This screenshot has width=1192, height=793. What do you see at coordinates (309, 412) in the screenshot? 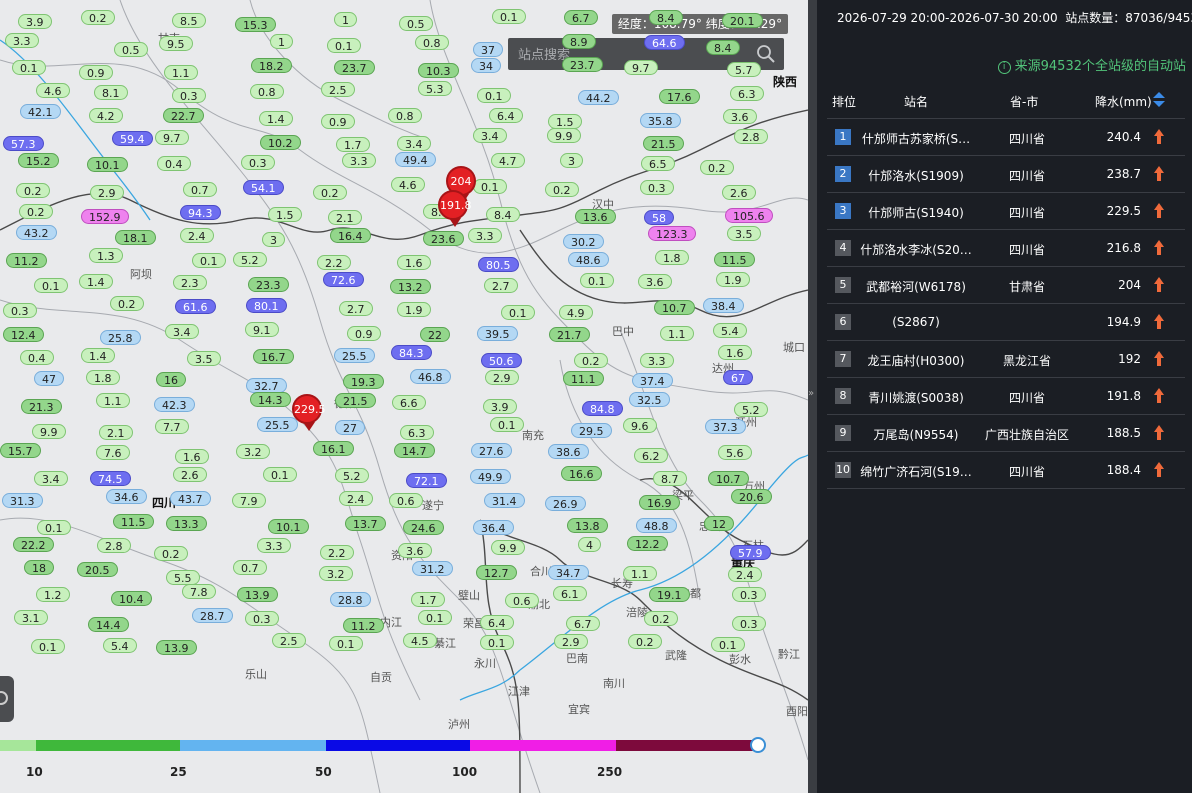
I see `max-station-pin: 229.5` at bounding box center [309, 412].